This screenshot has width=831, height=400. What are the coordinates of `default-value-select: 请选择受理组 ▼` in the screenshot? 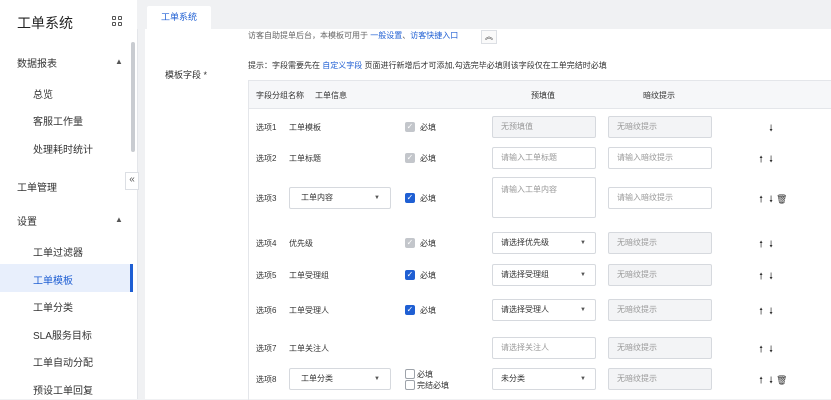 It's located at (544, 275).